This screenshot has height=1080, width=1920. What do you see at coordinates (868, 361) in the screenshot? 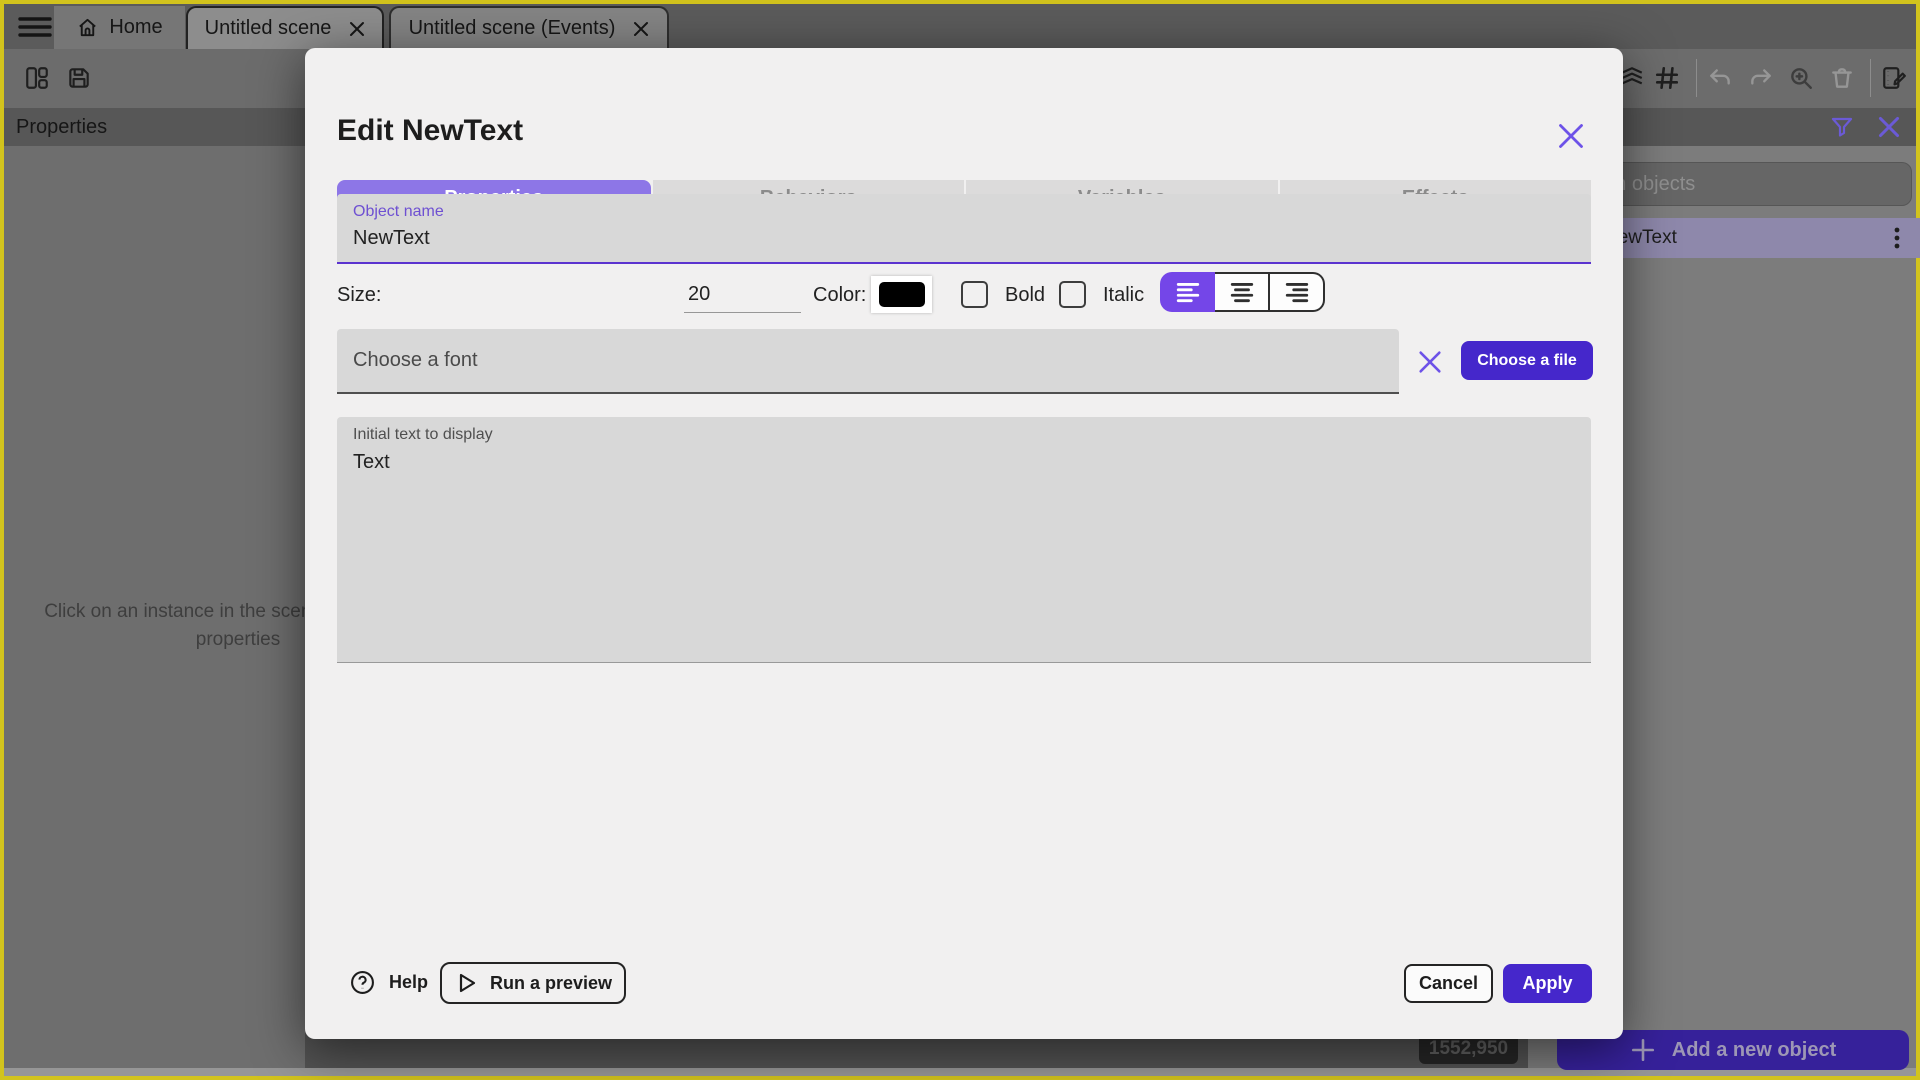
I see `font-field: Choose a font` at bounding box center [868, 361].